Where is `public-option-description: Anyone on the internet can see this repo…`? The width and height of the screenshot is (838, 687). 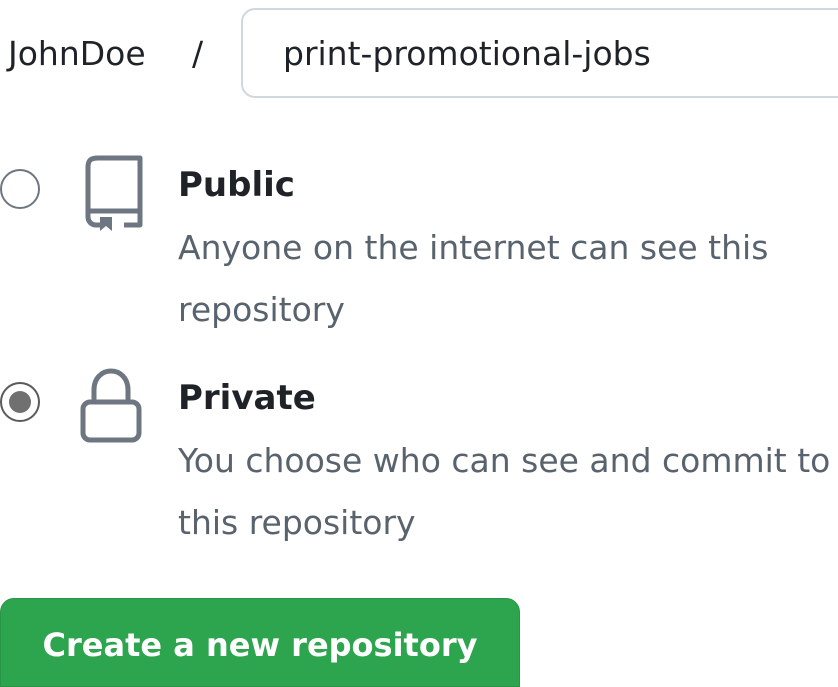 public-option-description: Anyone on the internet can see this repo… is located at coordinates (473, 278).